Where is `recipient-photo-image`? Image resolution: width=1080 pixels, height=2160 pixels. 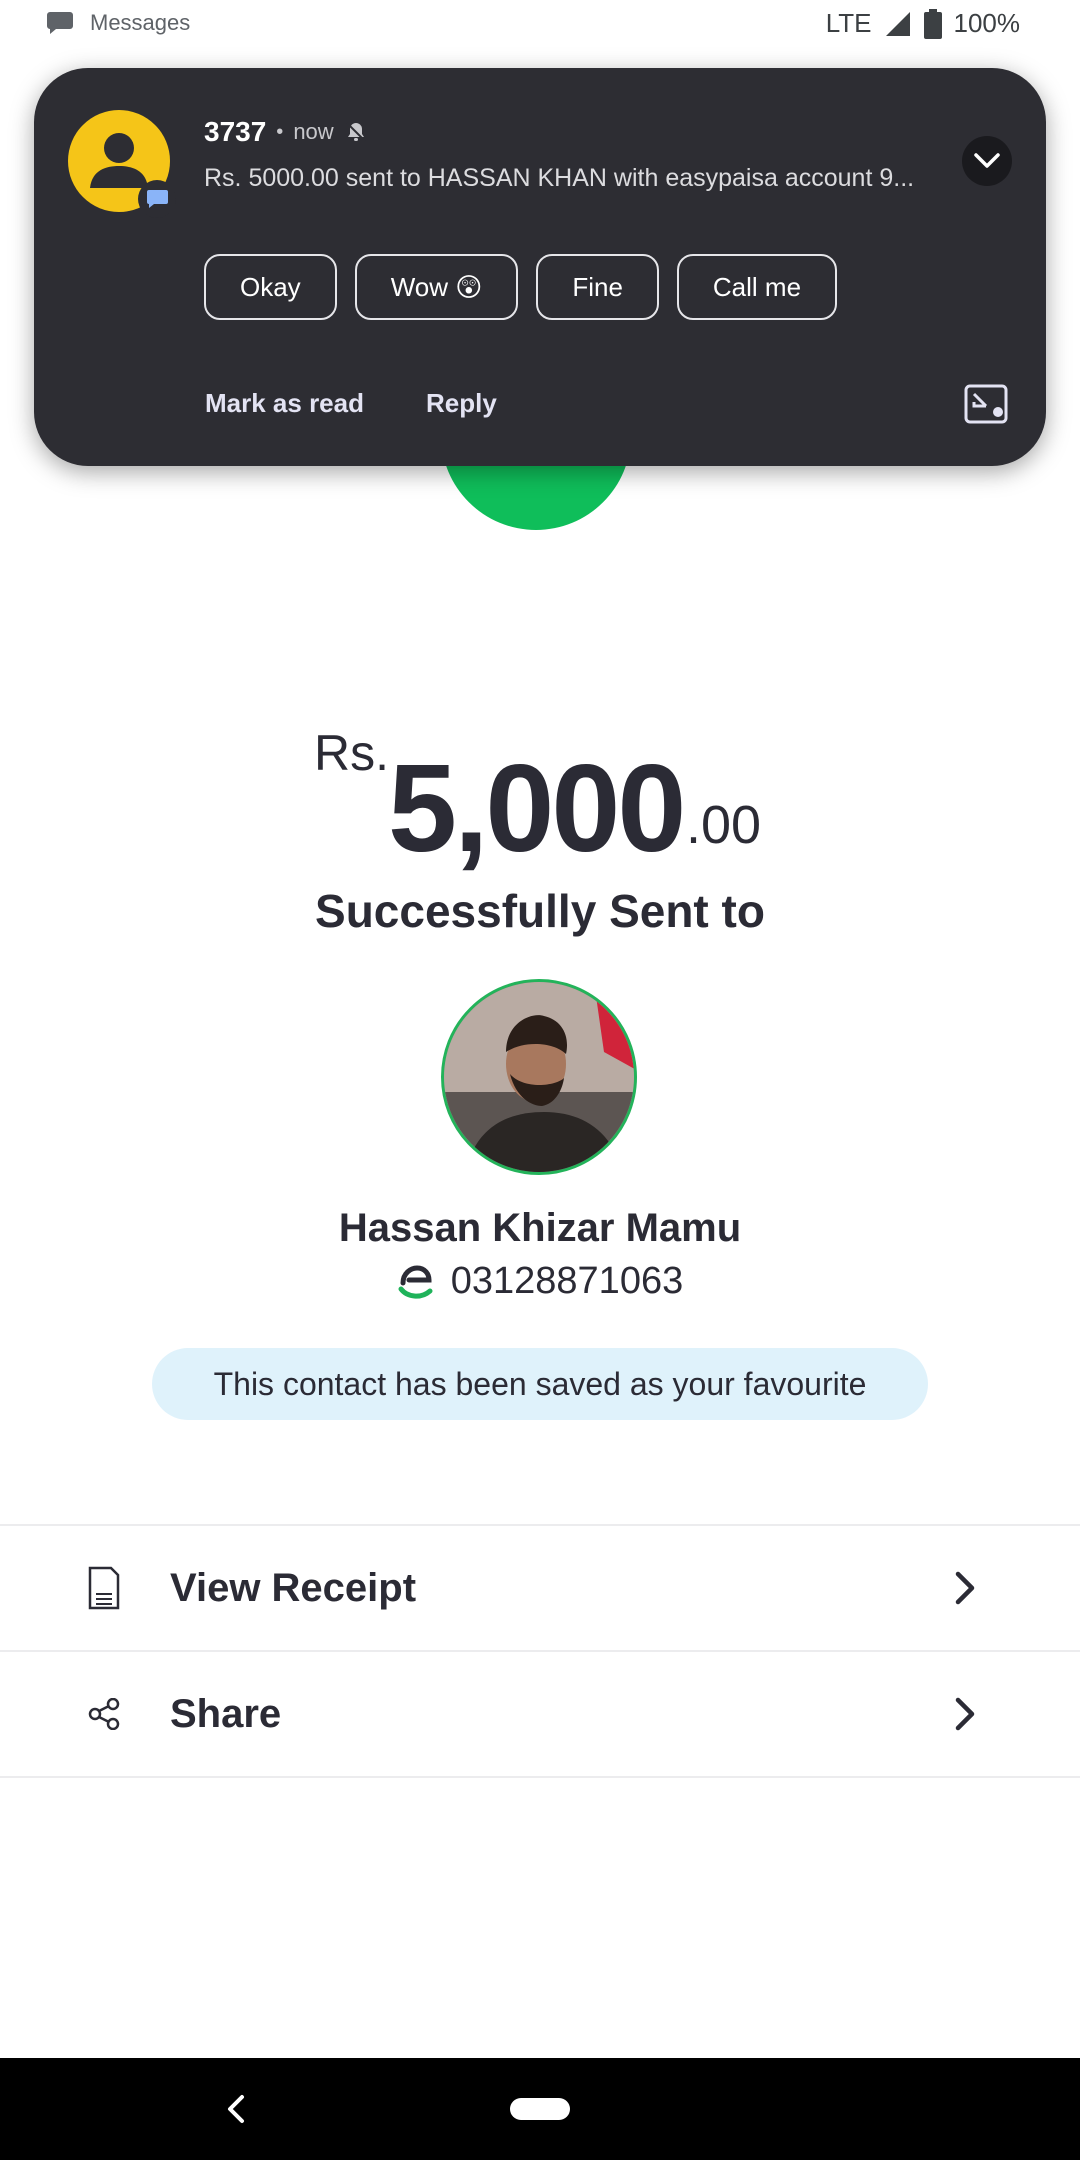 recipient-photo-image is located at coordinates (539, 1077).